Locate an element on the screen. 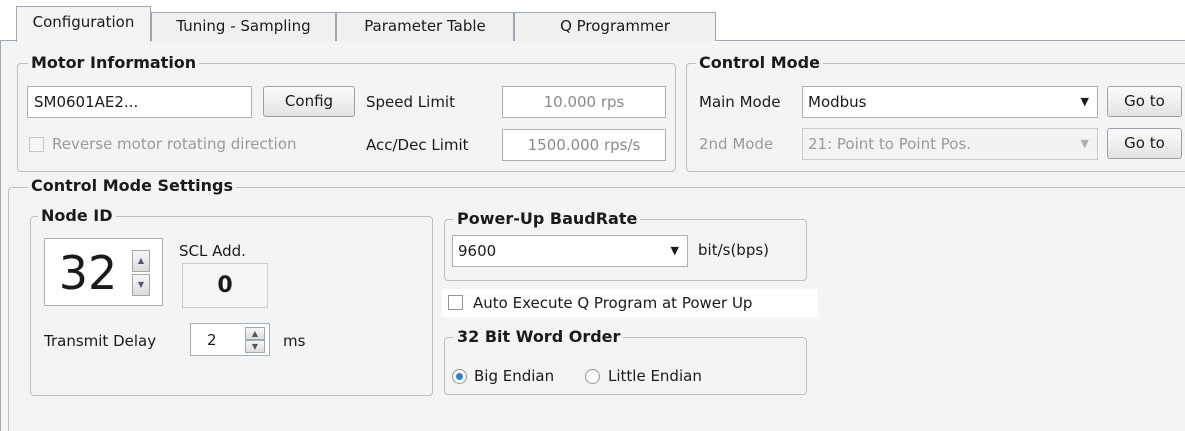  tab-q-programmer: Q Programmer is located at coordinates (615, 26).